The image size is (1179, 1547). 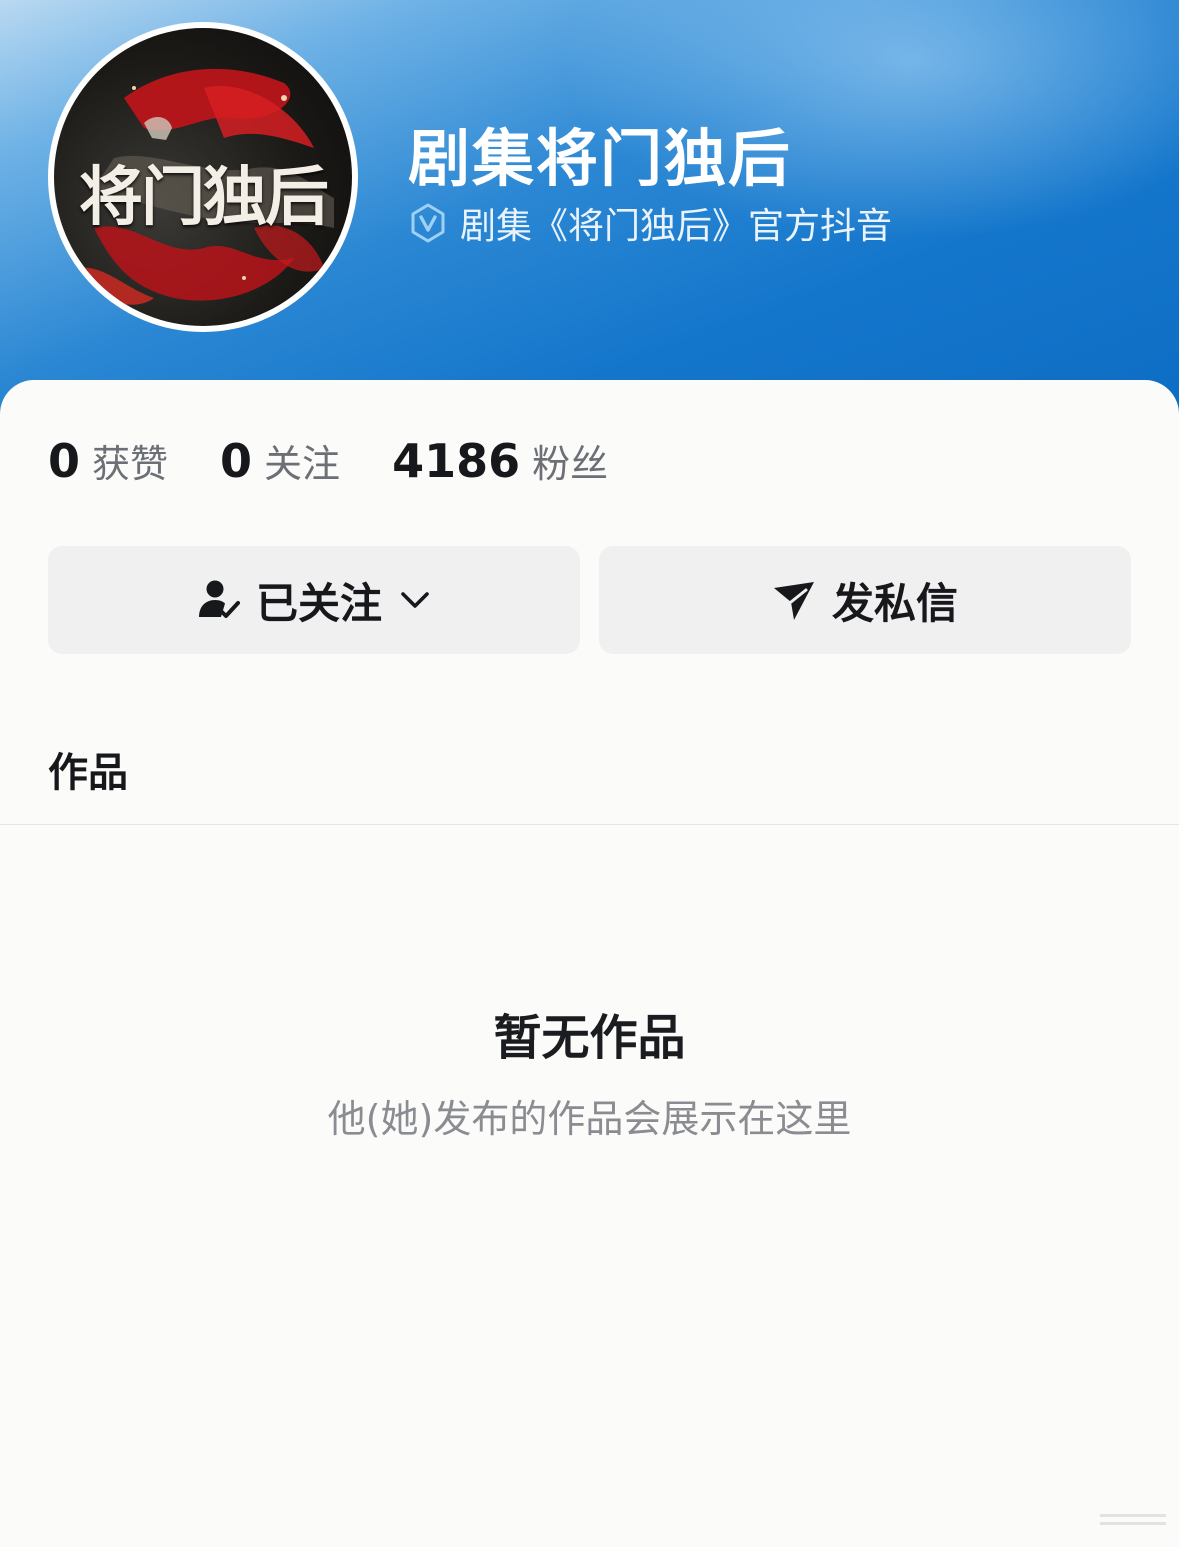 I want to click on chevron-down-icon, so click(x=415, y=600).